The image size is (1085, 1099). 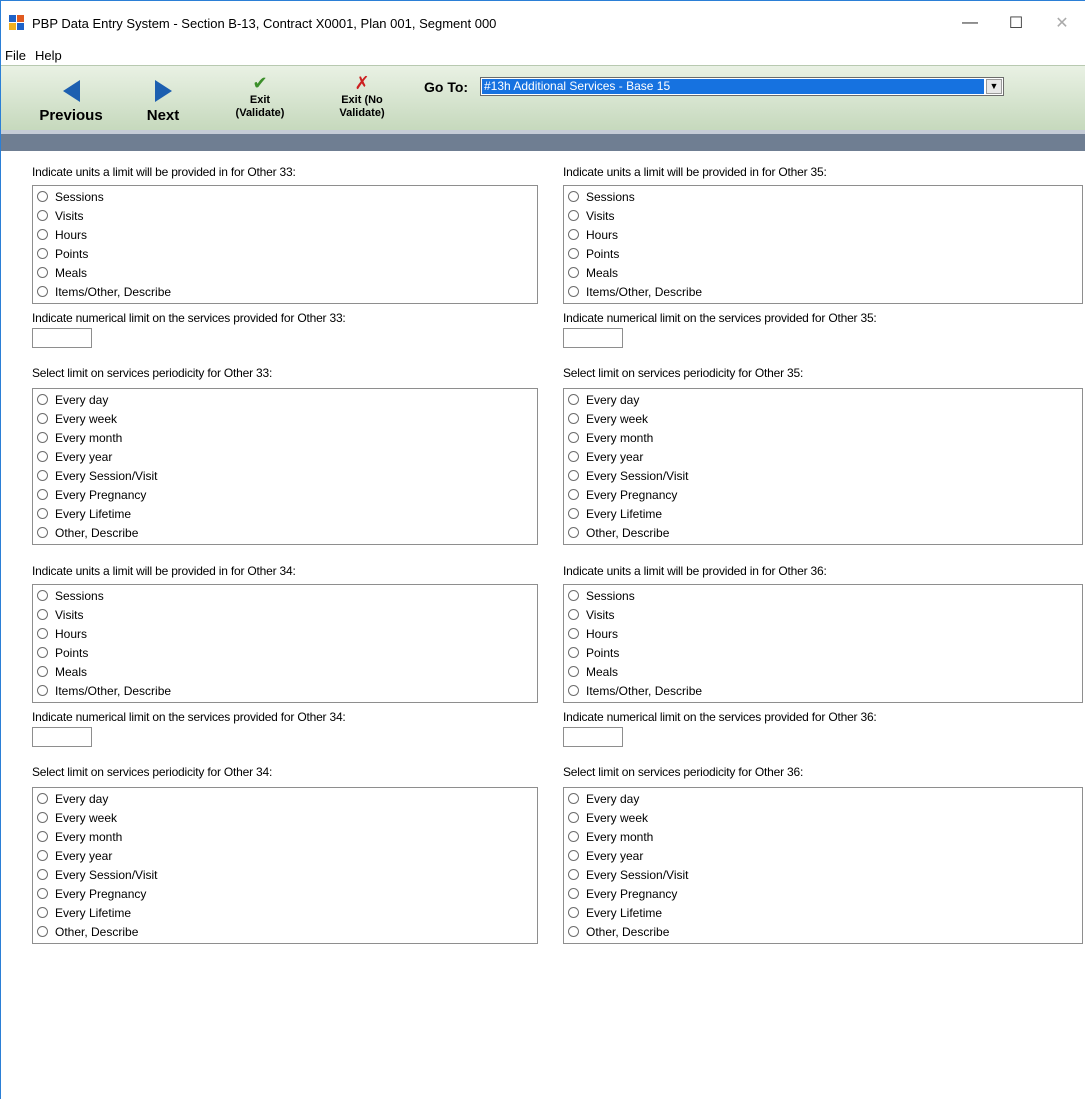 What do you see at coordinates (970, 23) in the screenshot?
I see `minimize-button: —` at bounding box center [970, 23].